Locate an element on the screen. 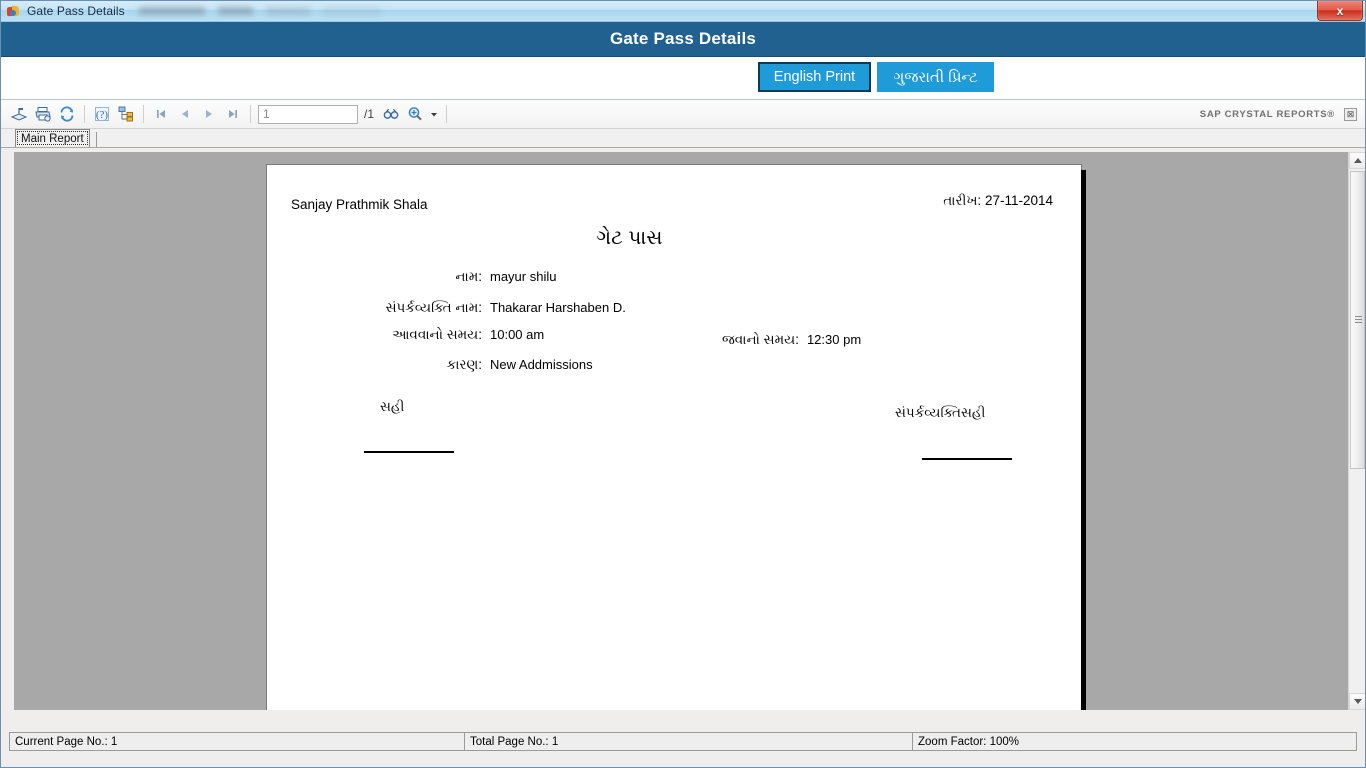 The height and width of the screenshot is (768, 1366). crystal-reports-toolbar: (?) 1 /1 SAP CRYSTAL REPORTS® ⊠ is located at coordinates (683, 114).